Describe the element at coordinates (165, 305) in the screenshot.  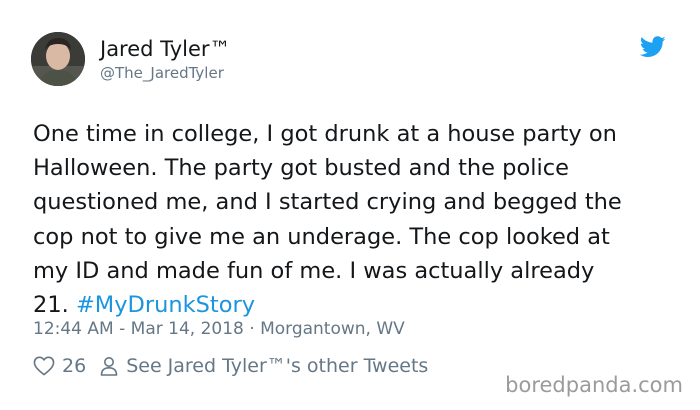
I see `hashtag-link: #MyDrunkStory` at that location.